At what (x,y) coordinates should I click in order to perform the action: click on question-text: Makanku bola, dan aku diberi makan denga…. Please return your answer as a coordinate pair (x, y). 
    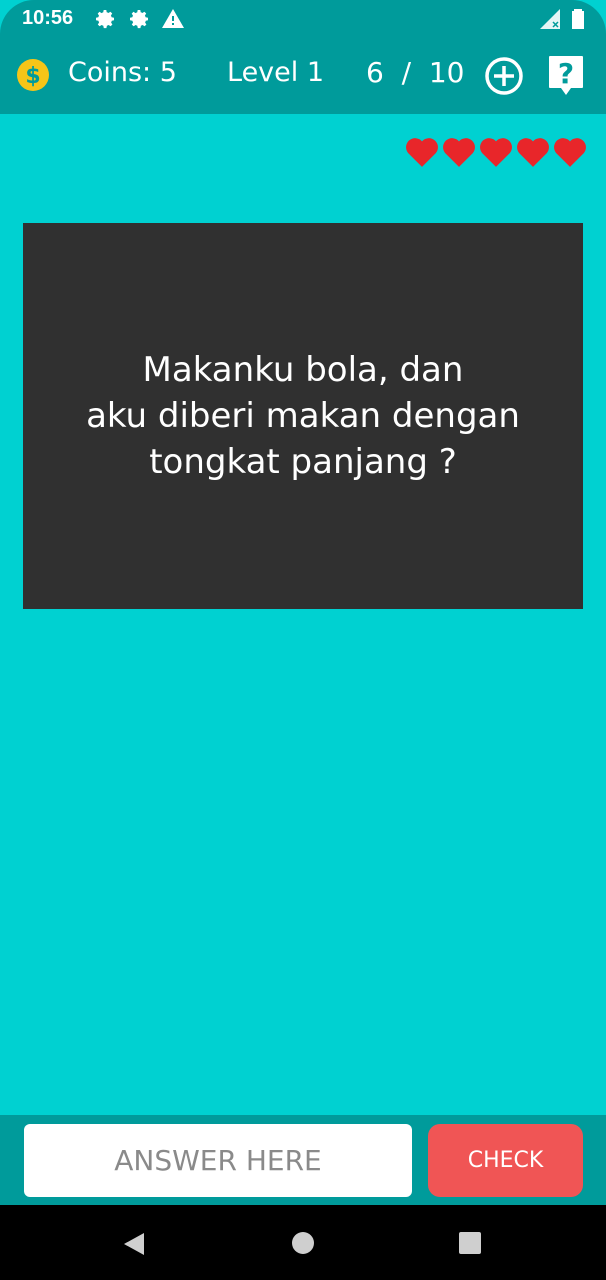
    Looking at the image, I should click on (303, 416).